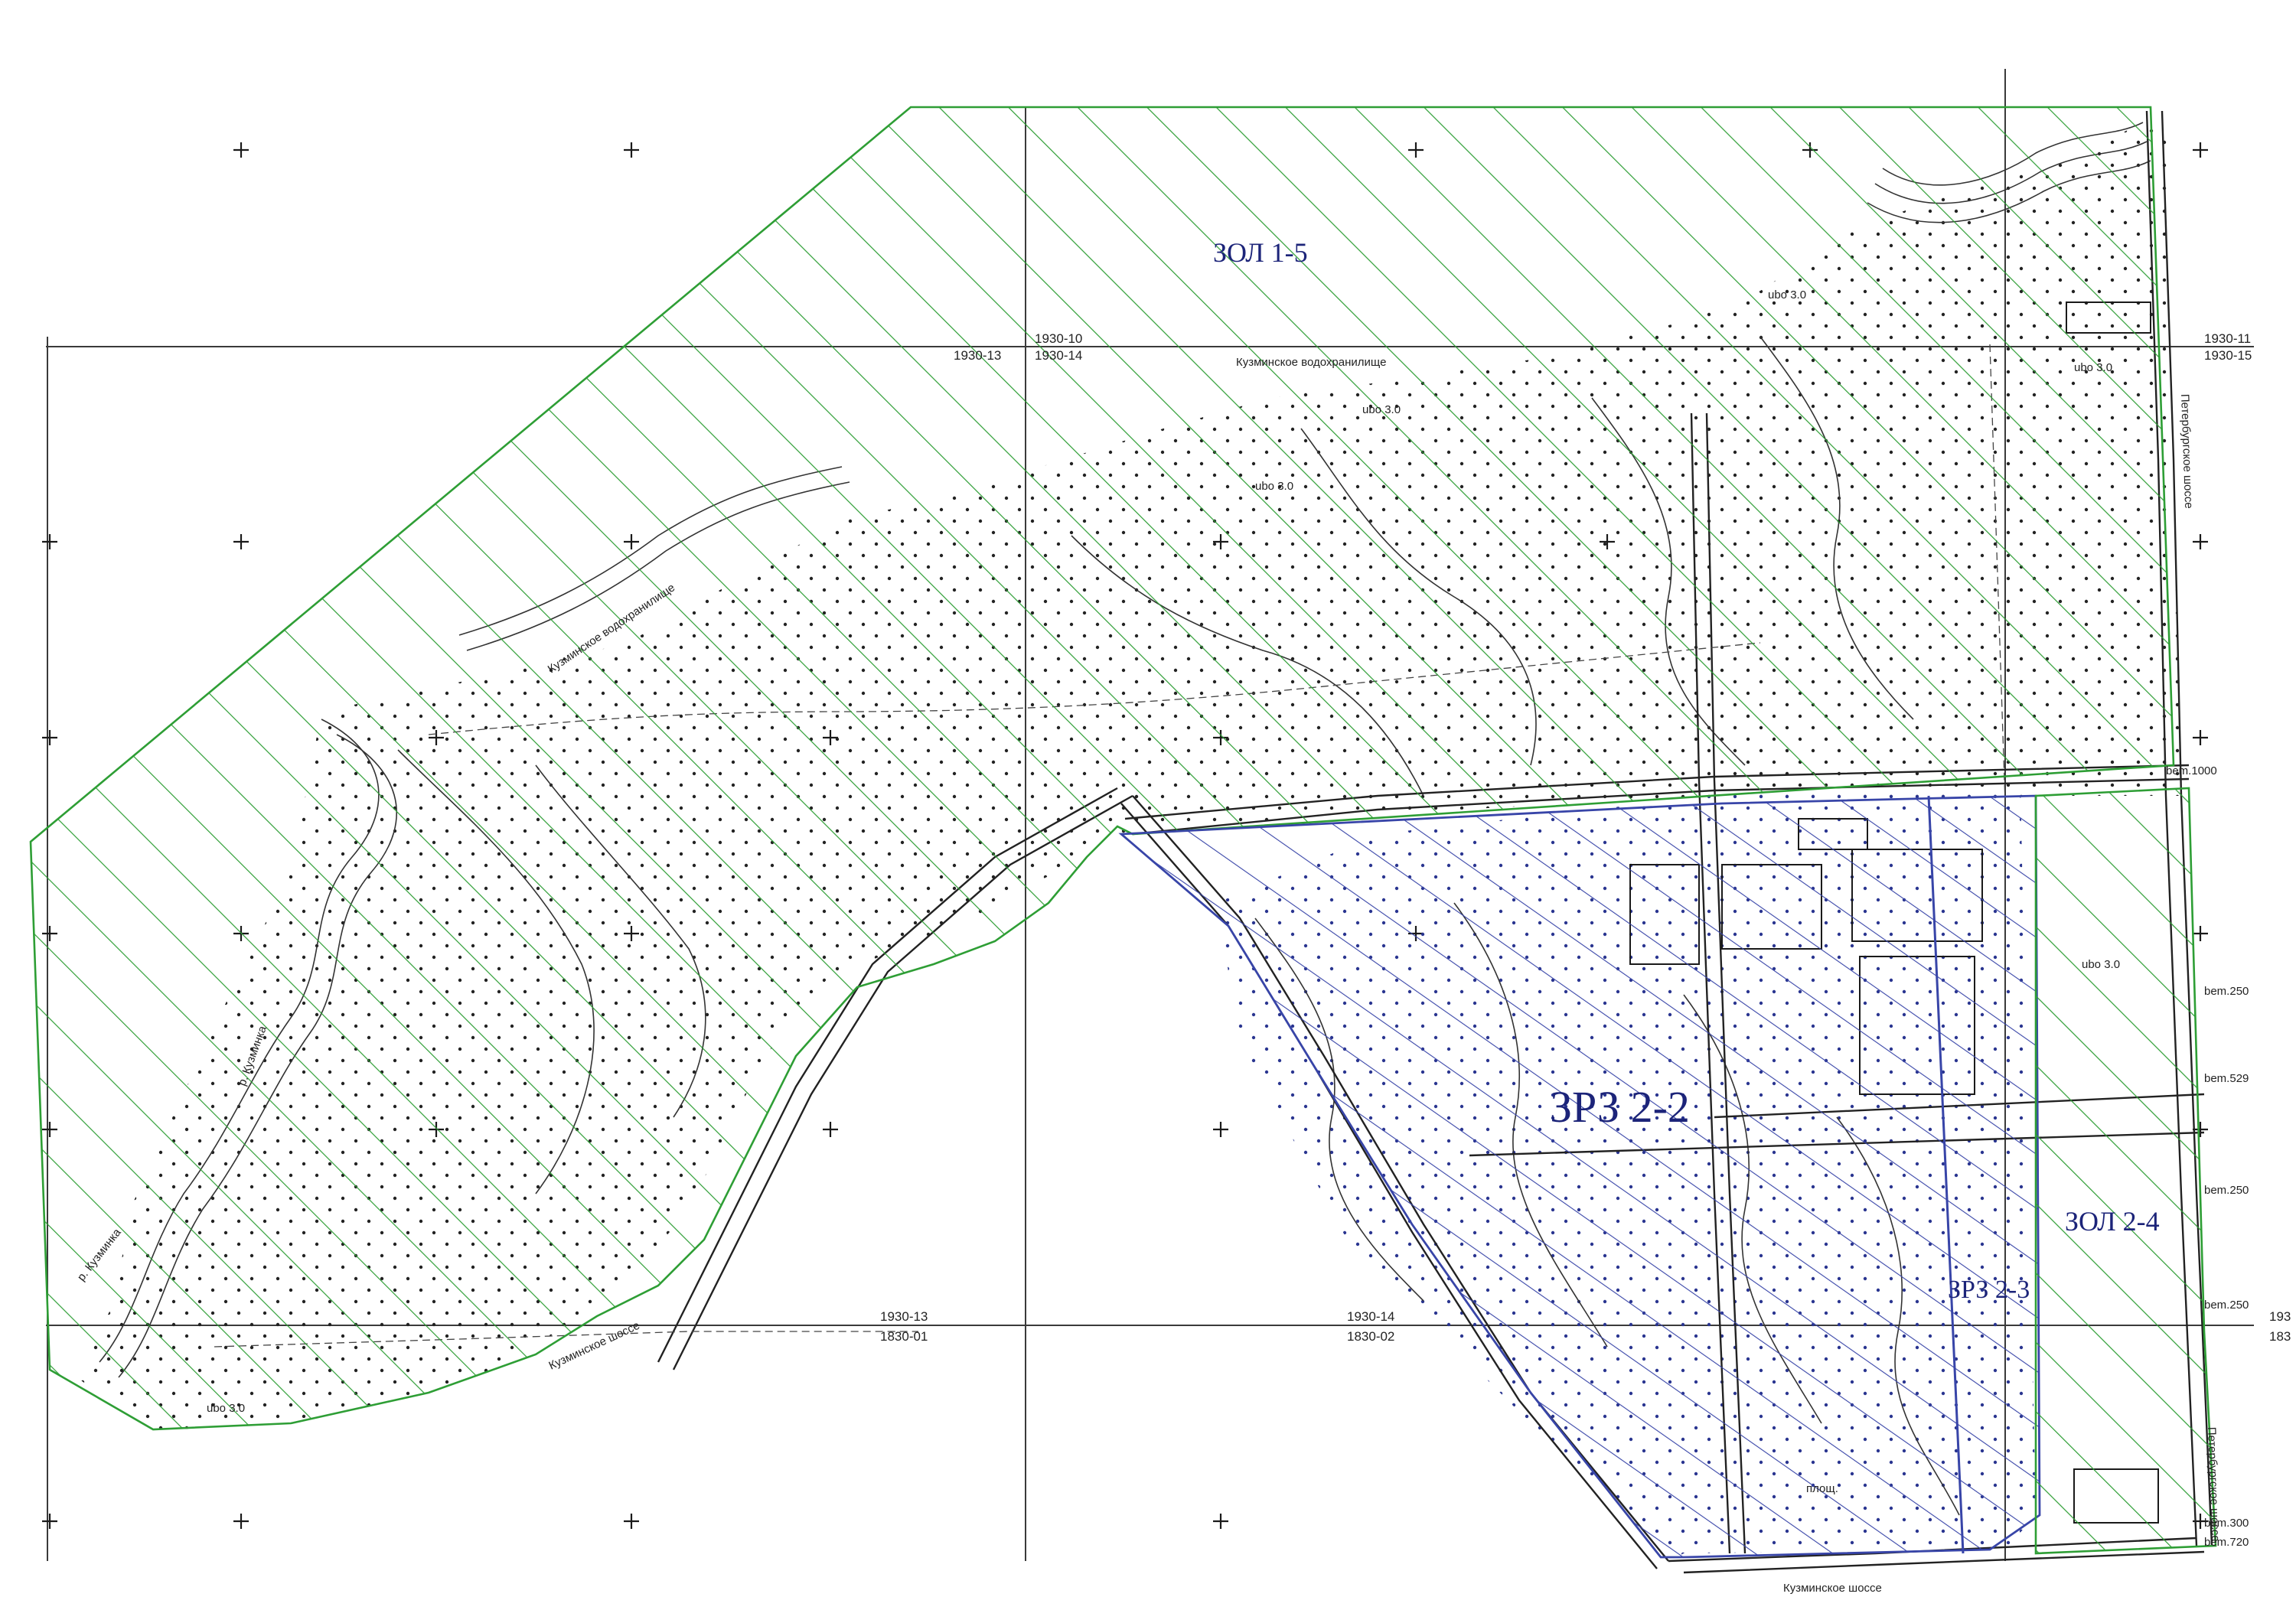 This screenshot has width=2296, height=1623. I want to click on sheet-label: 1830-01, so click(904, 1336).